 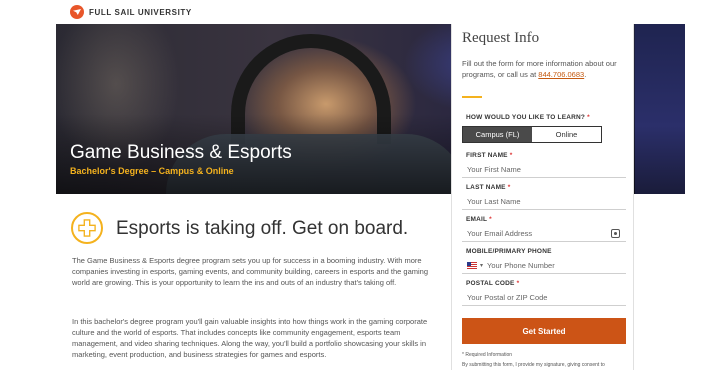 I want to click on last-name-label: LAST NAME *, so click(x=488, y=187).